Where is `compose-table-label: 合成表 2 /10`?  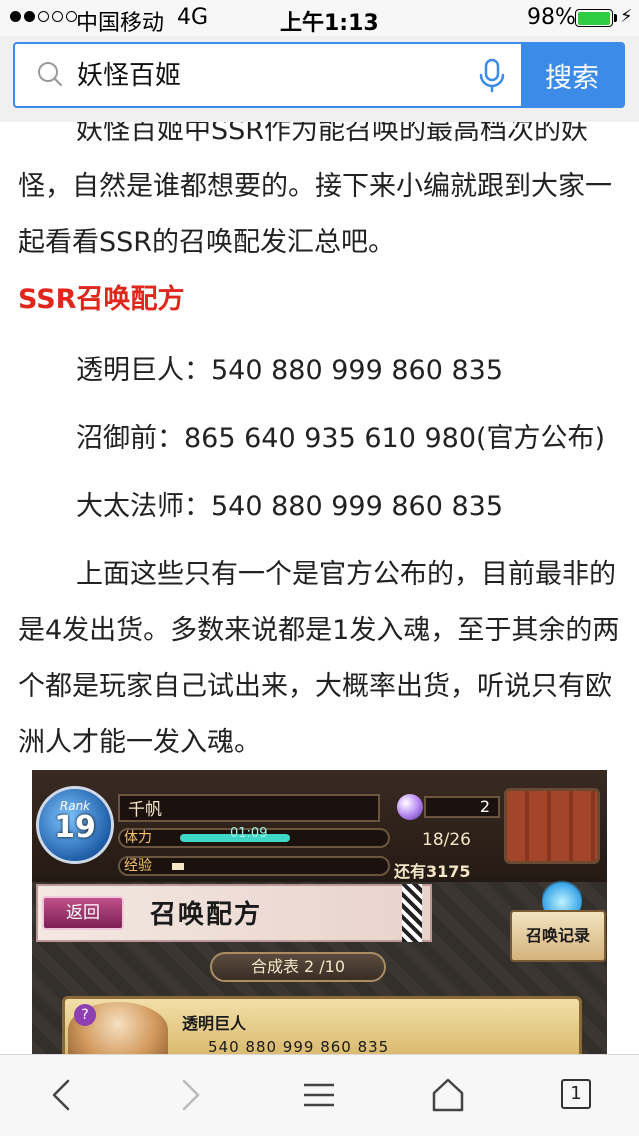
compose-table-label: 合成表 2 /10 is located at coordinates (298, 967).